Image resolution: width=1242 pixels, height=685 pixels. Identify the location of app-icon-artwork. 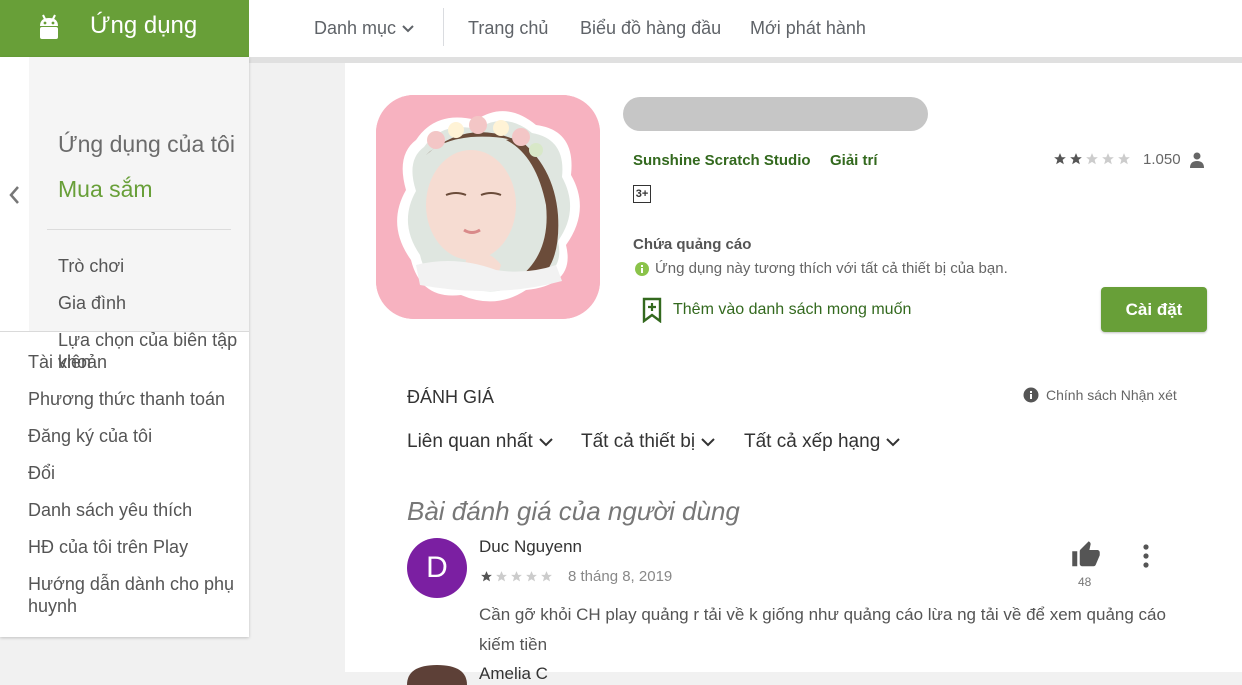
(488, 207).